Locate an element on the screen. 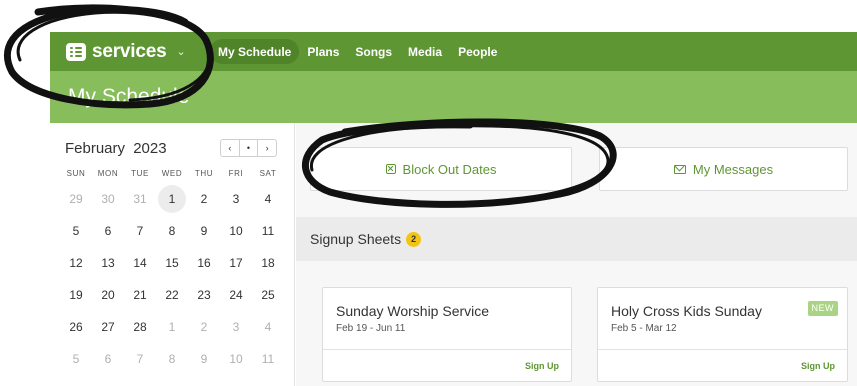 This screenshot has height=386, width=857. calendar-day-number: 30 is located at coordinates (108, 199).